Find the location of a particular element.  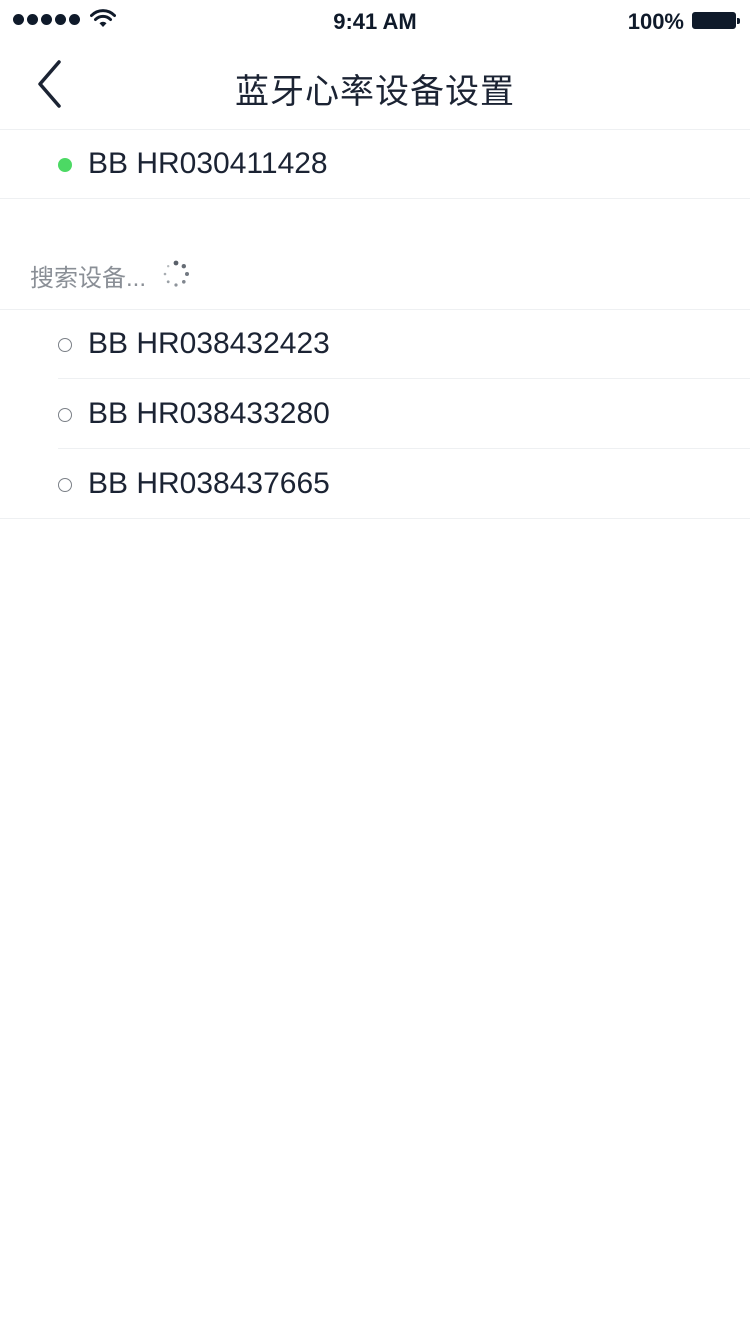

nav-bar: 蓝牙心率设备设置 is located at coordinates (375, 86).